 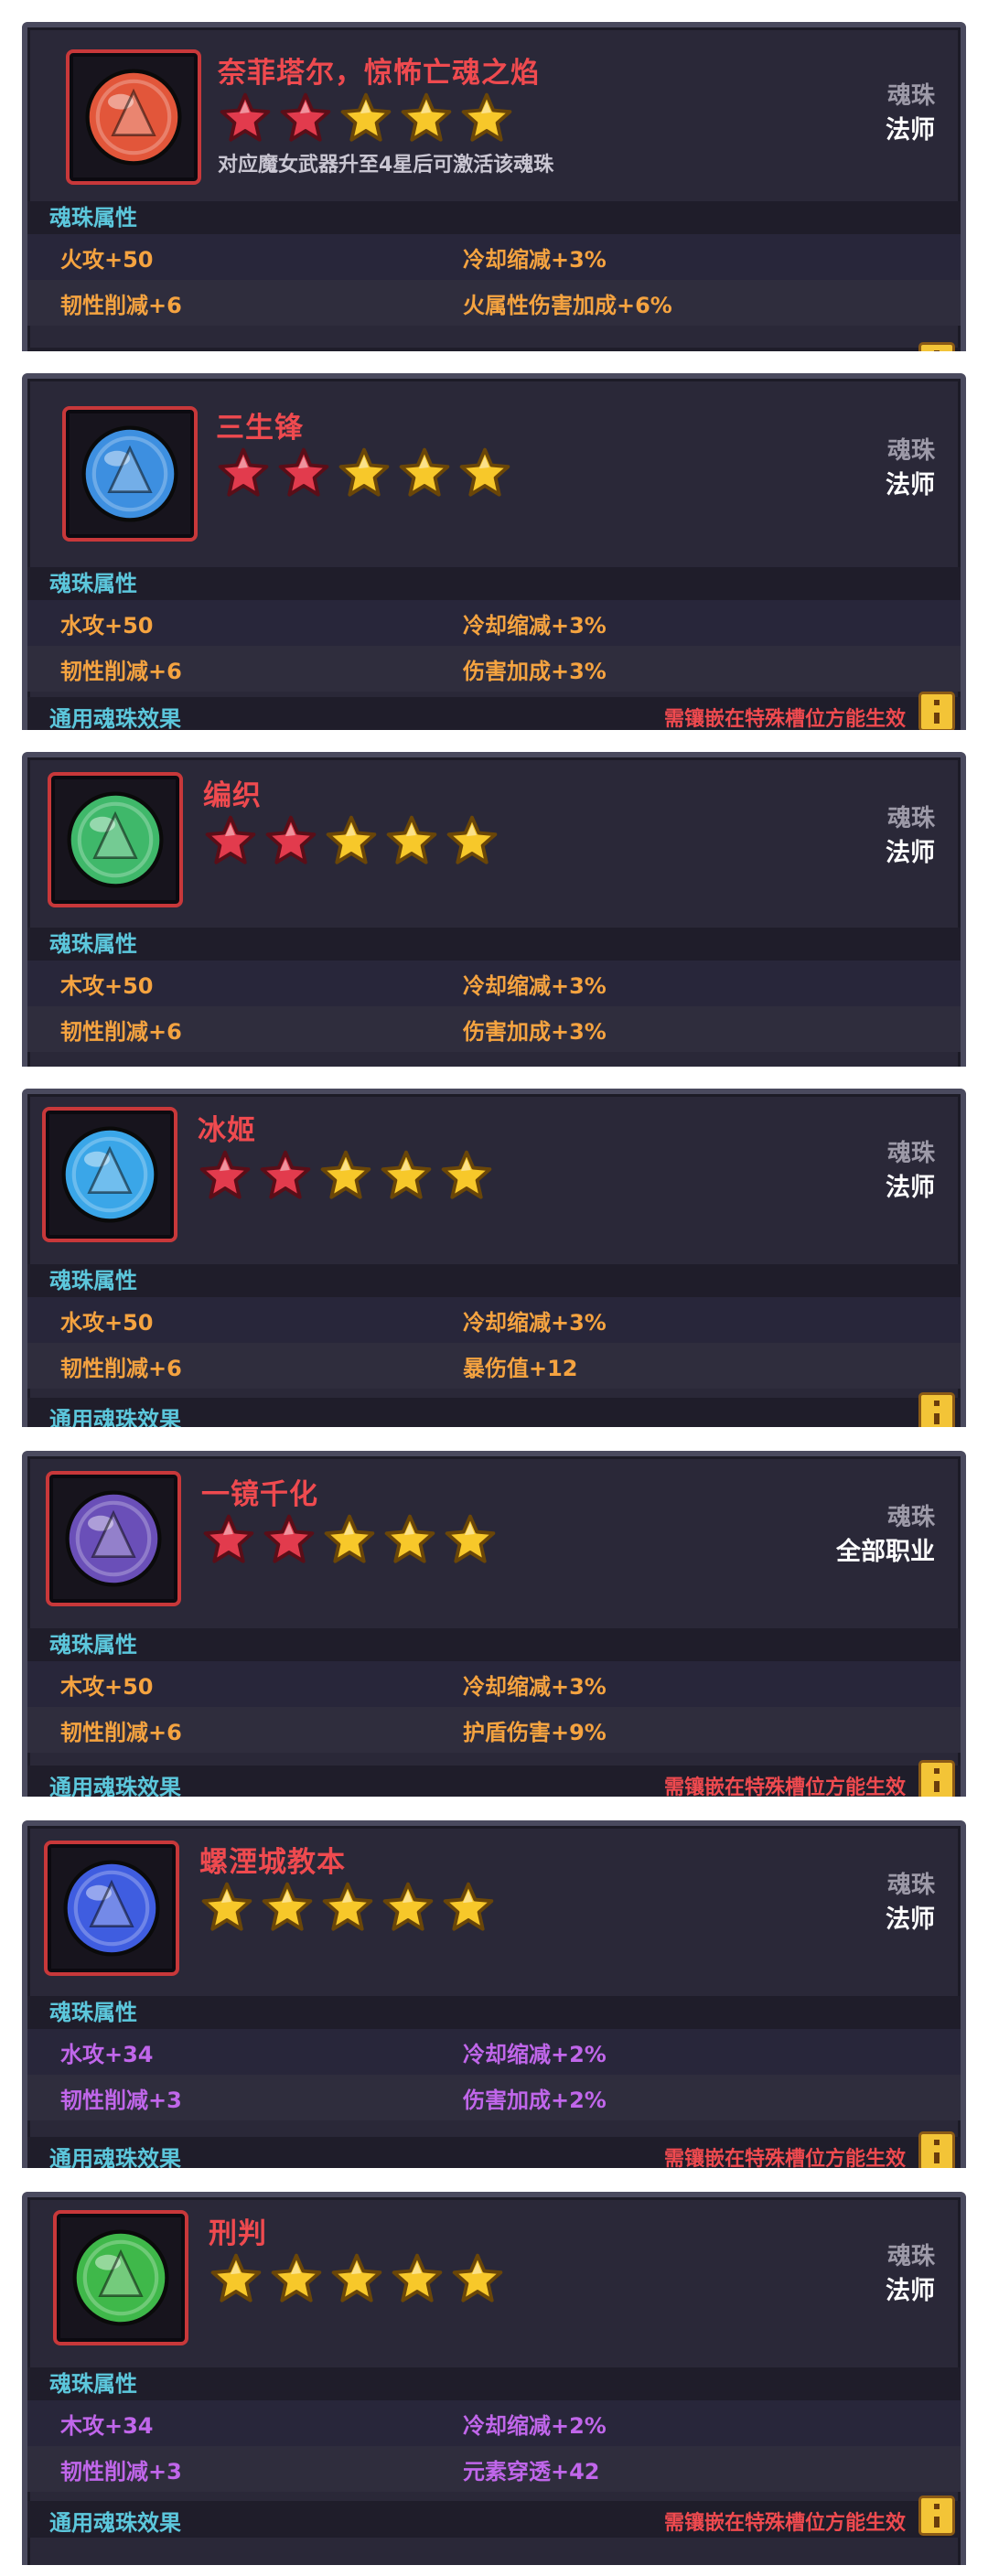 I want to click on soul-orb-card: 编织 魂珠 法师 魂珠属性 木攻+50 冷却缩减+3% 韧性削减+6 伤害加成+3%, so click(x=494, y=907).